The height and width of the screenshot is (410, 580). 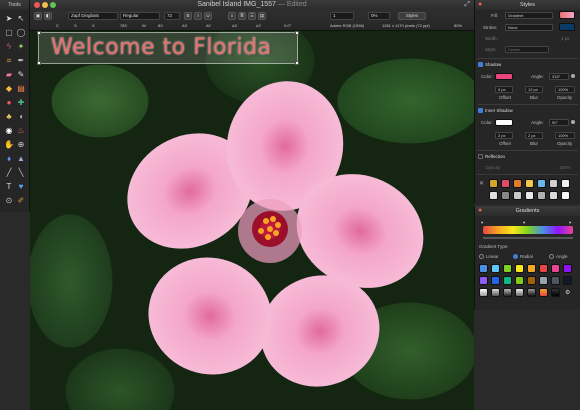 What do you see at coordinates (412, 16) in the screenshot?
I see `styles-button: Styles` at bounding box center [412, 16].